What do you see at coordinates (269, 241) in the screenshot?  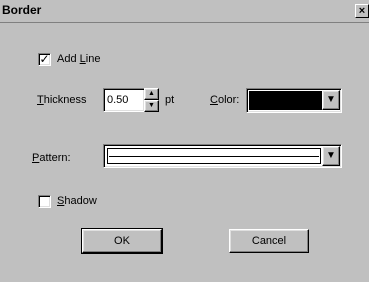 I see `cancel-button: Cancel` at bounding box center [269, 241].